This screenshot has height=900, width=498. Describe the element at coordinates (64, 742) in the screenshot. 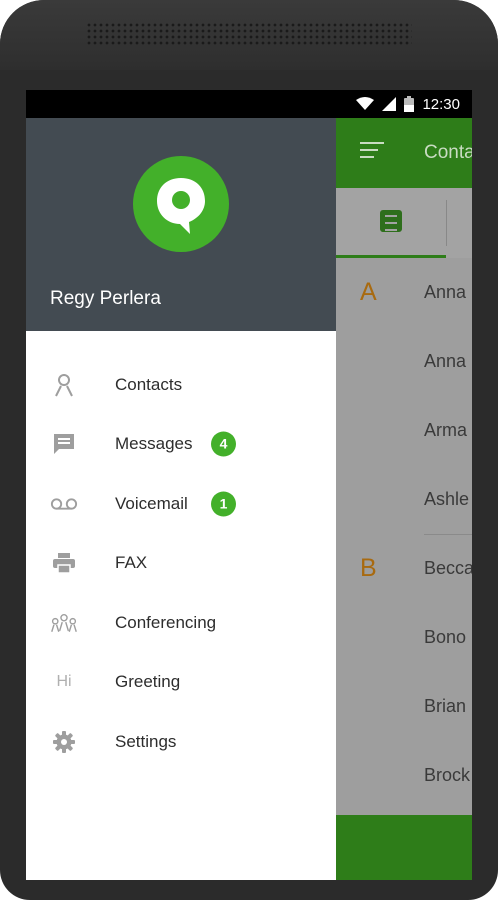

I see `gear-icon` at that location.